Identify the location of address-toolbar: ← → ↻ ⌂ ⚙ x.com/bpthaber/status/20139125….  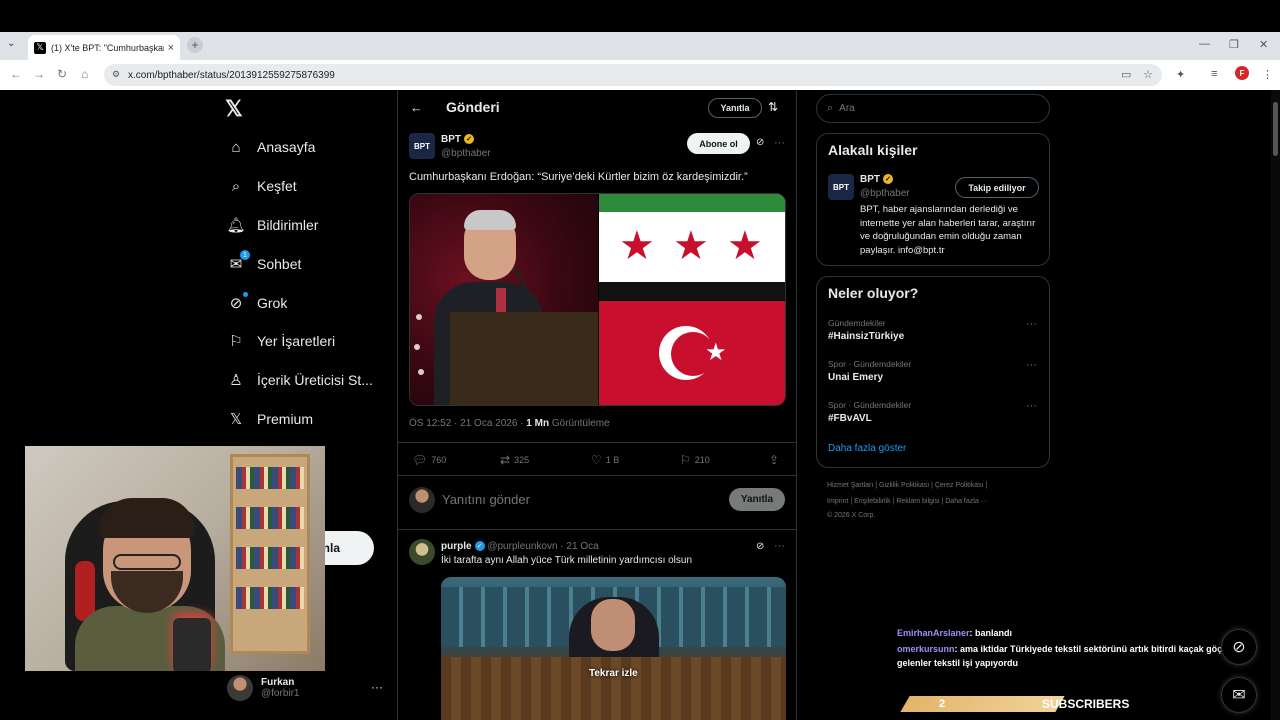
(640, 75).